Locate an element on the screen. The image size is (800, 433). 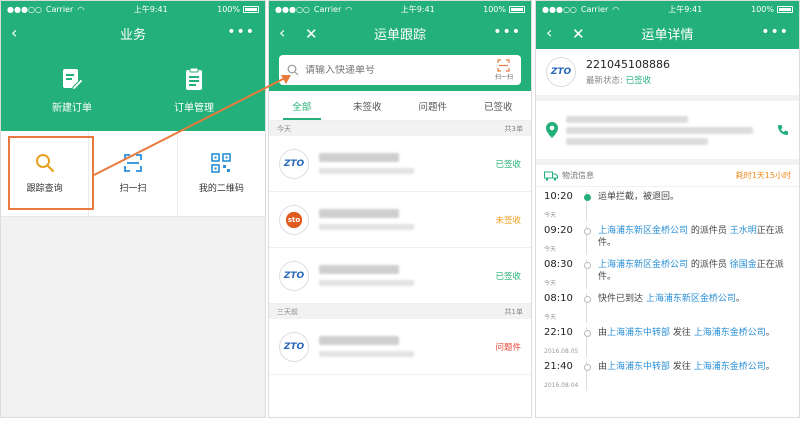
phone-icon is located at coordinates (783, 130).